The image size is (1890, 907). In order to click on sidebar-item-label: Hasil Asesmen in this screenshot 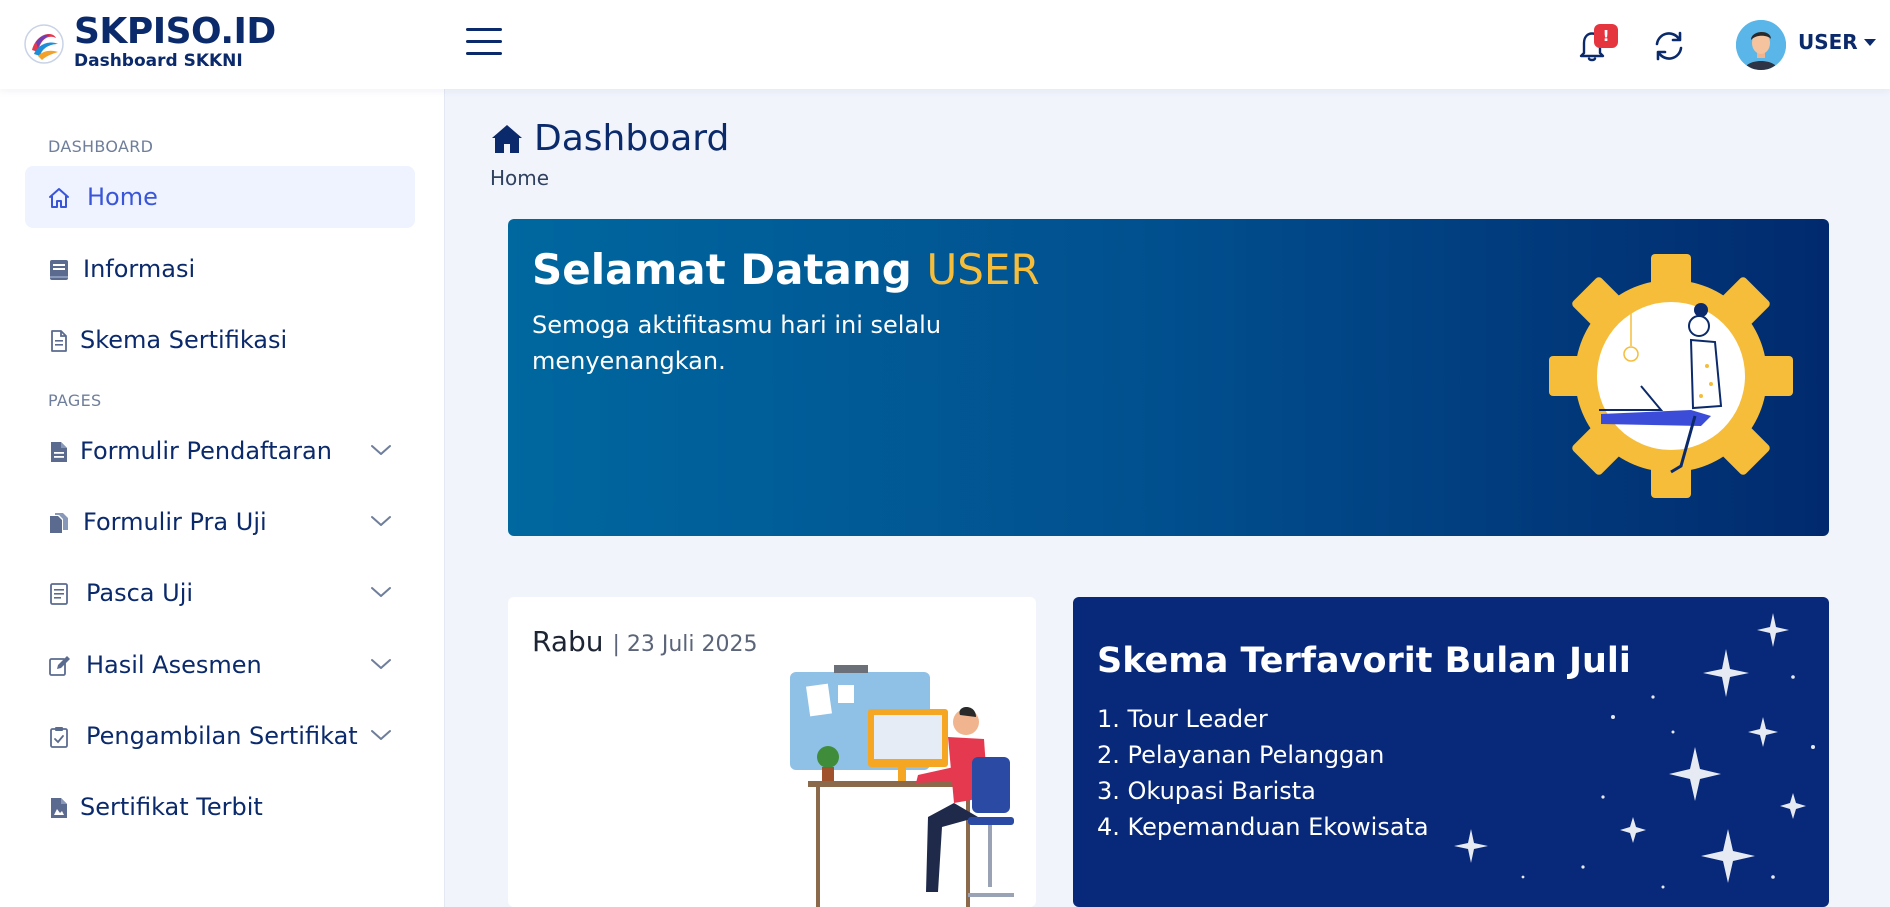, I will do `click(174, 665)`.